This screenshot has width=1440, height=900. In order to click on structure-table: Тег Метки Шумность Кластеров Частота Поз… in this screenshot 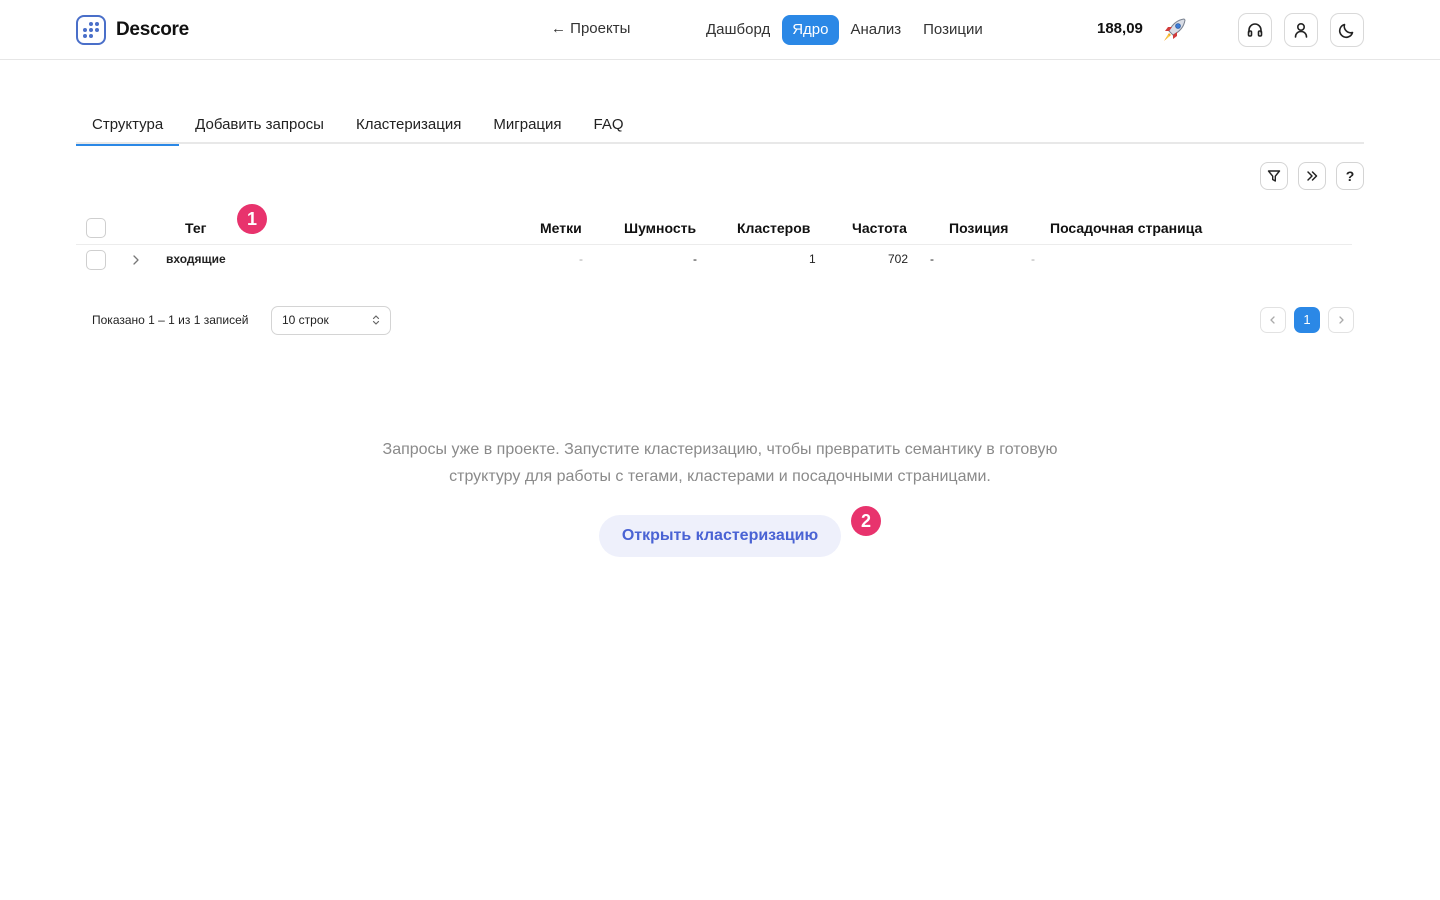, I will do `click(714, 242)`.